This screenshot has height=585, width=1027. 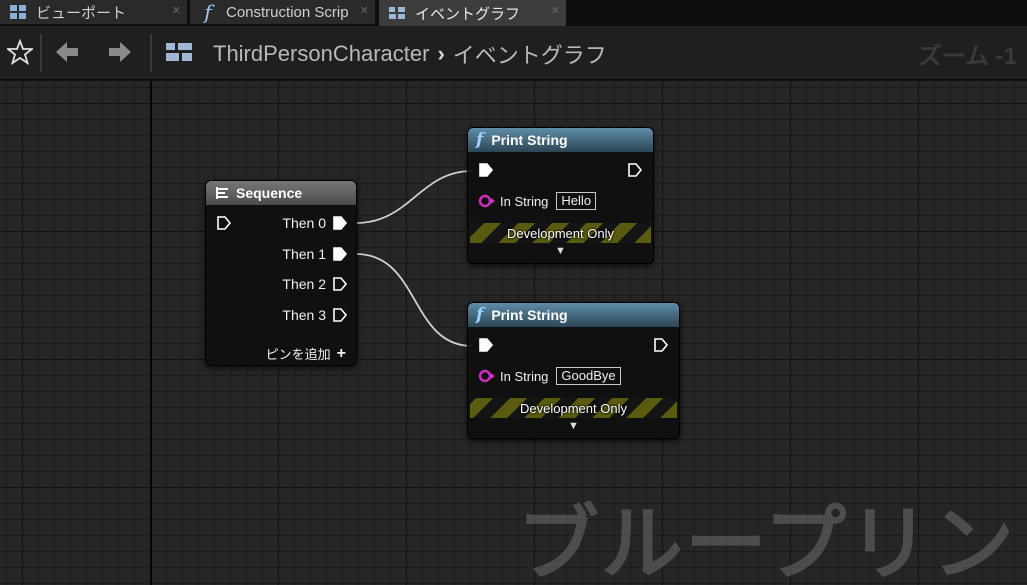 I want to click on tab-label: イベントグラフ, so click(x=468, y=14).